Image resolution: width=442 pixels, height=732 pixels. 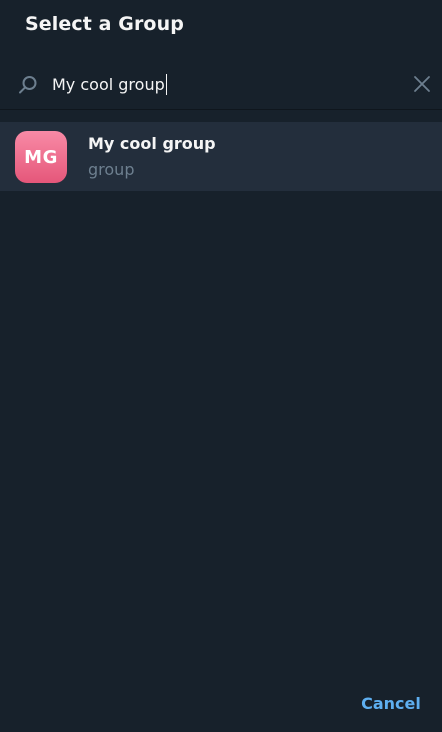 I want to click on avatar: MG, so click(x=41, y=157).